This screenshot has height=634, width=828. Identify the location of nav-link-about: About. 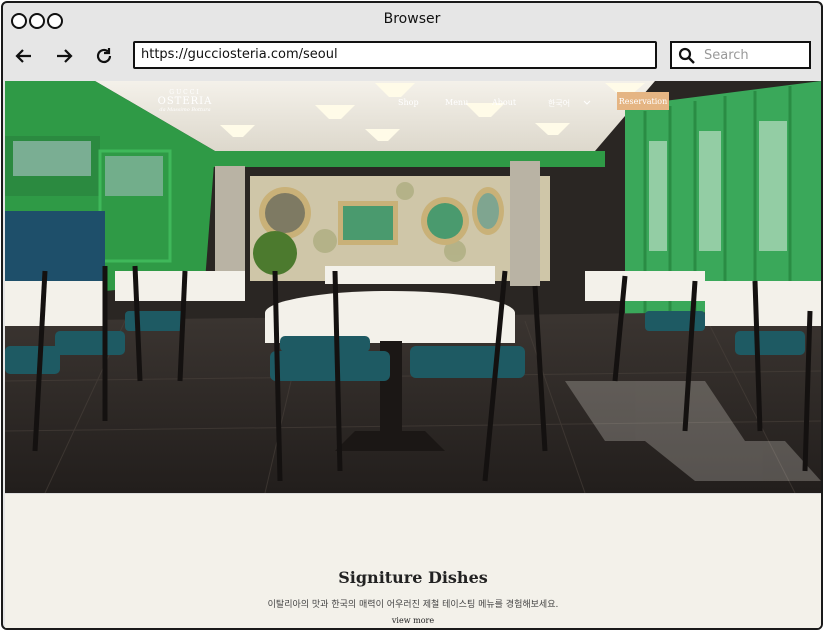
(504, 102).